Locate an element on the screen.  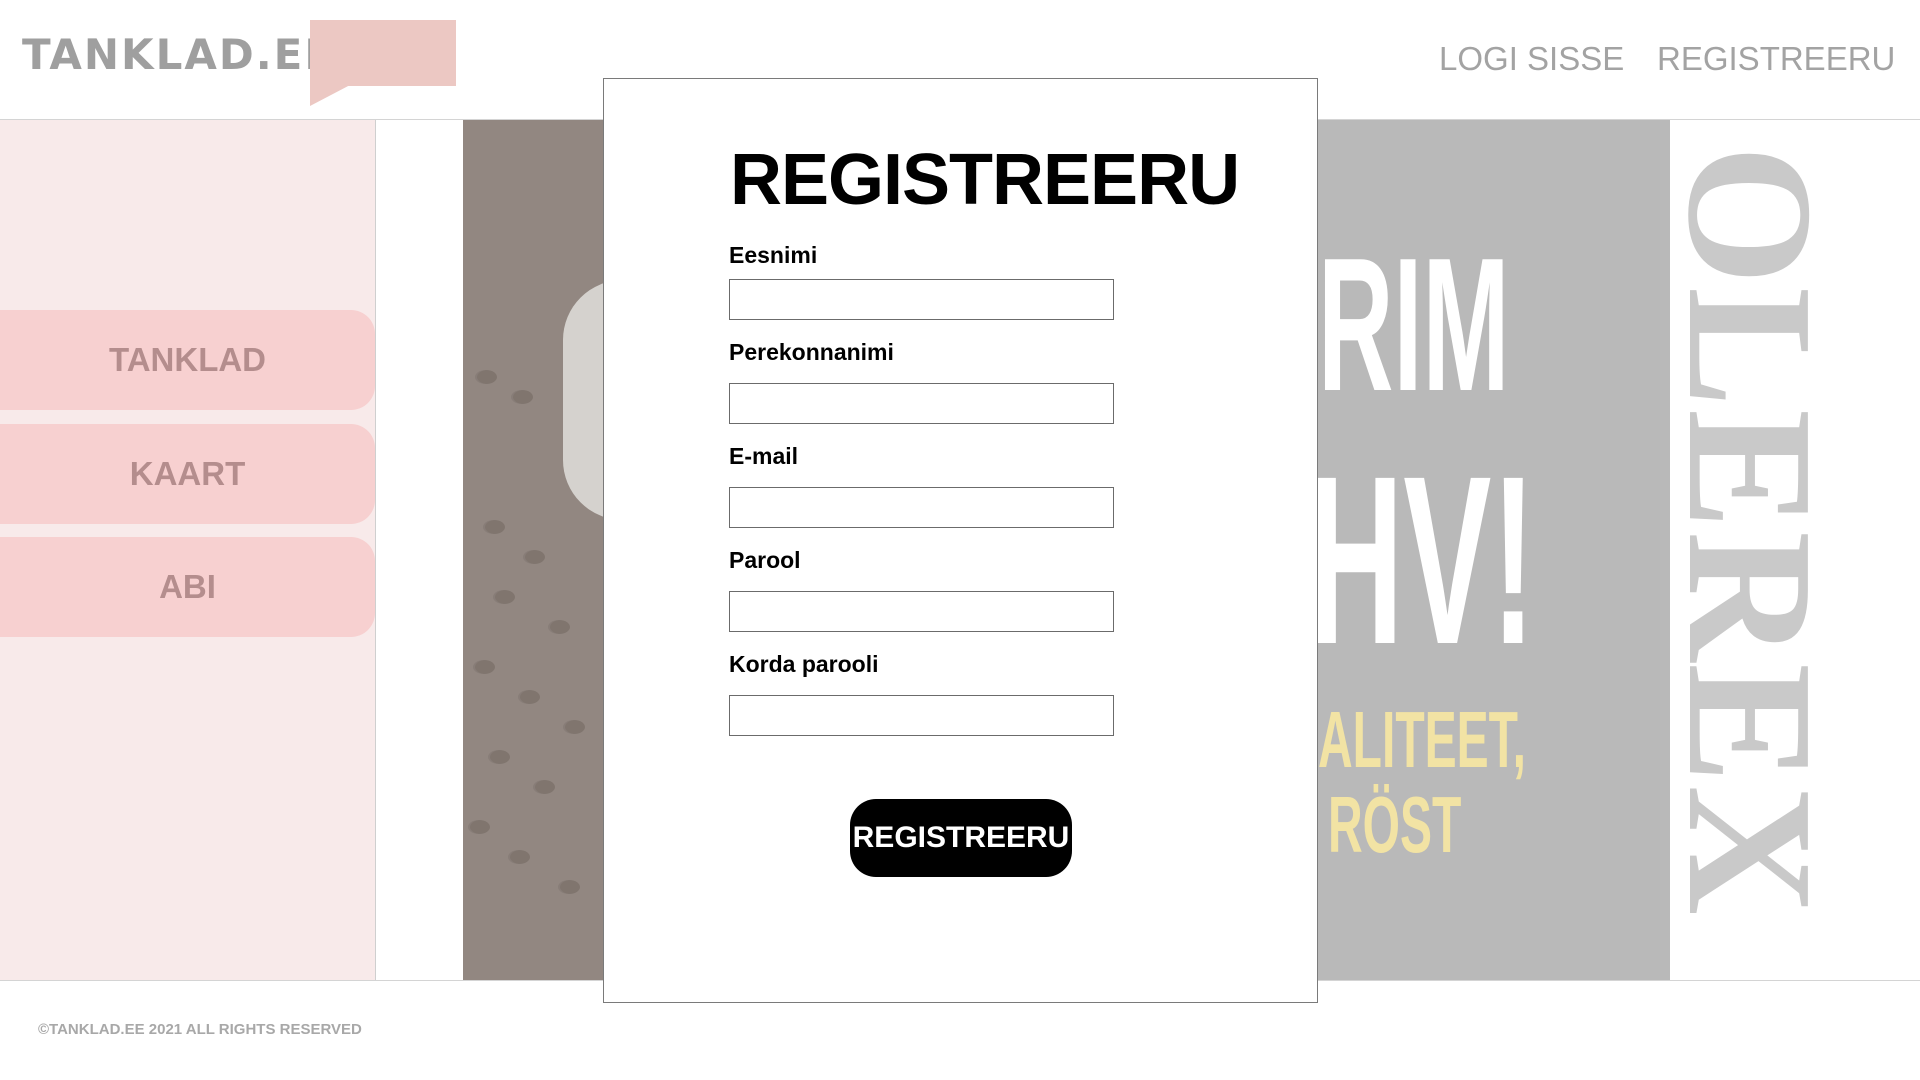
promo-text-line: RIM is located at coordinates (1414, 325).